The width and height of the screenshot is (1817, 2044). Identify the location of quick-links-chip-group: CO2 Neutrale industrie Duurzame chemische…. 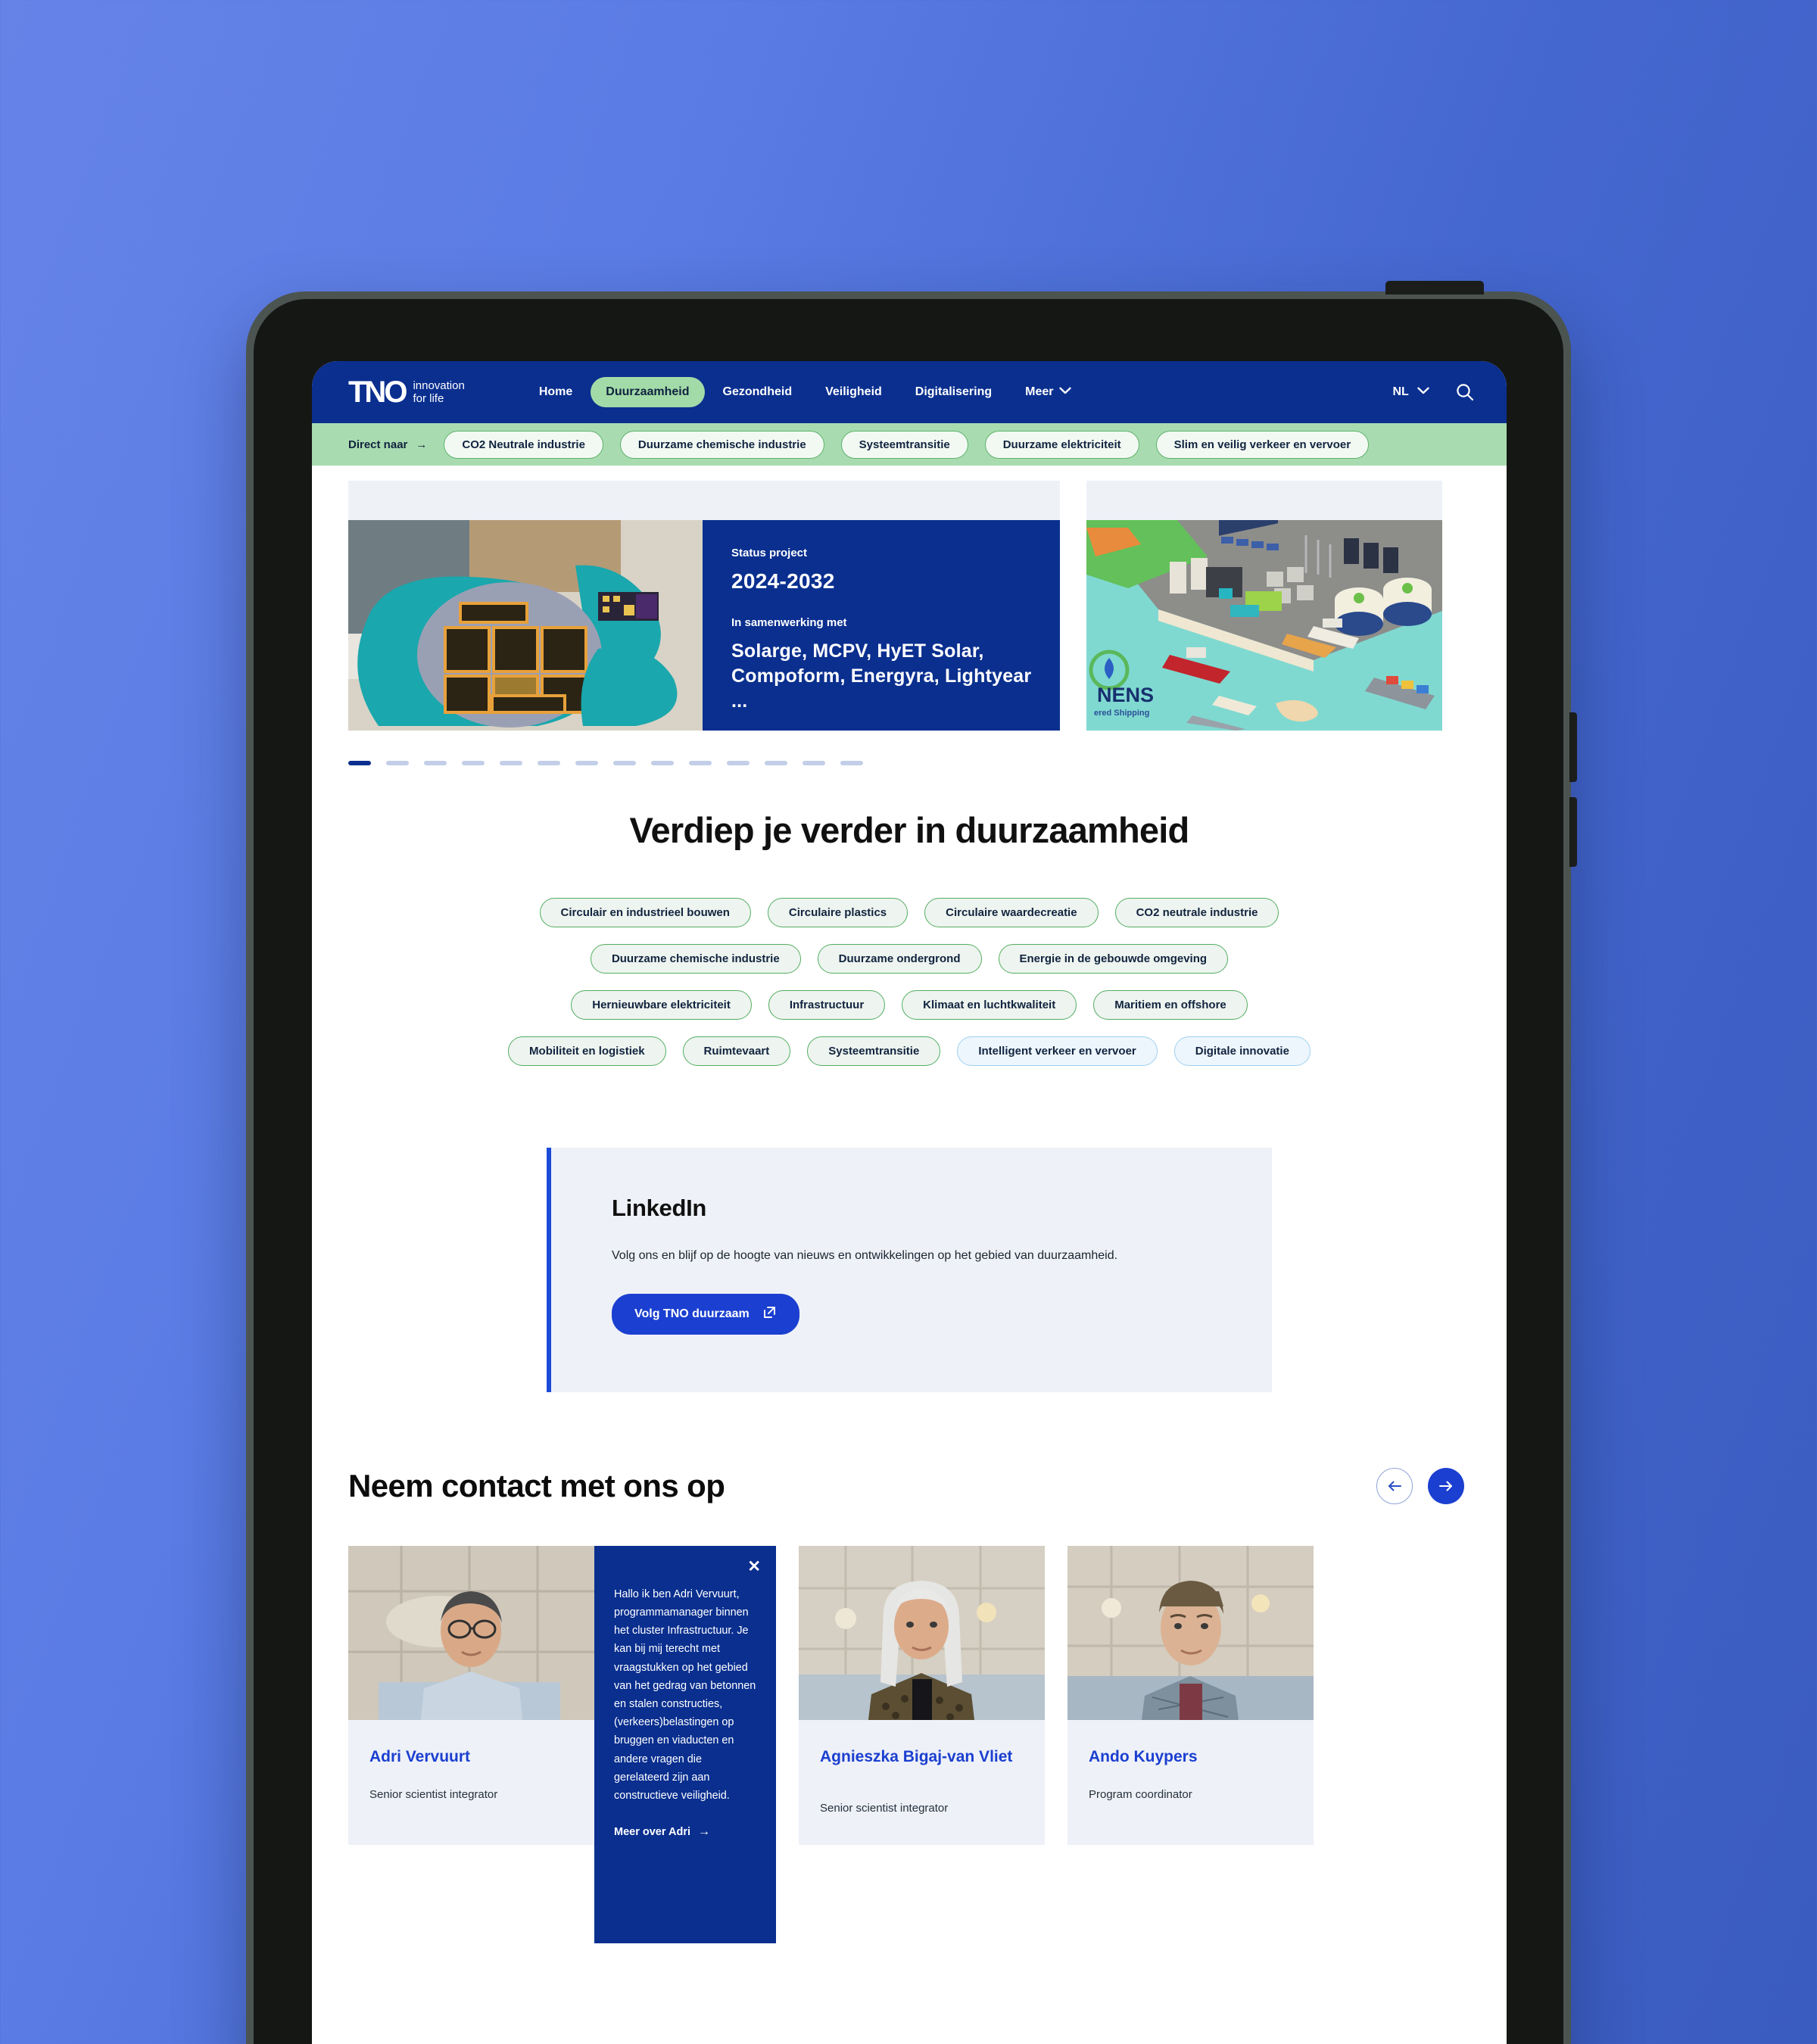
(907, 444).